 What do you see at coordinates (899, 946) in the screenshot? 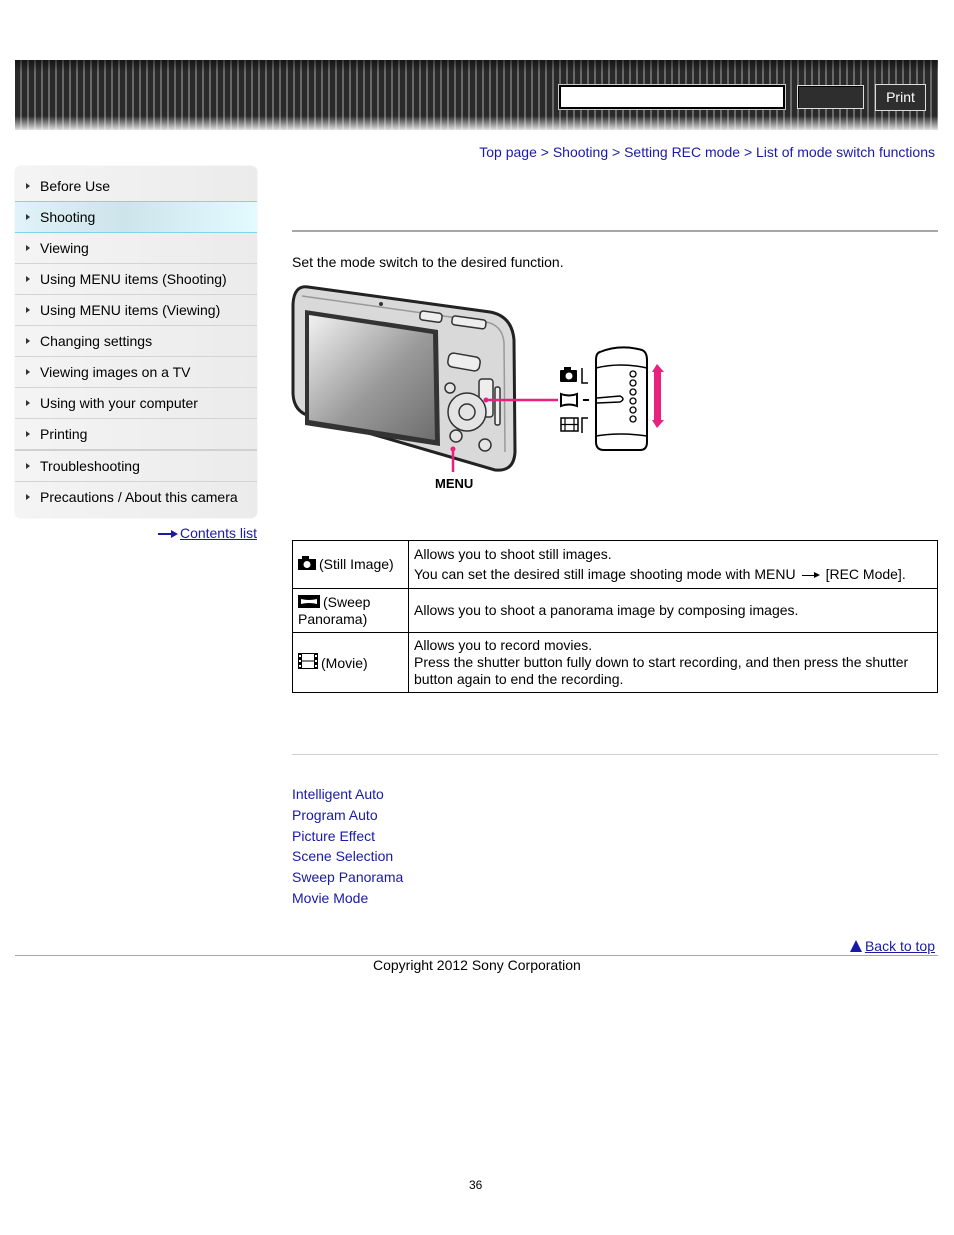
I see `back-to-top-label: Back to top` at bounding box center [899, 946].